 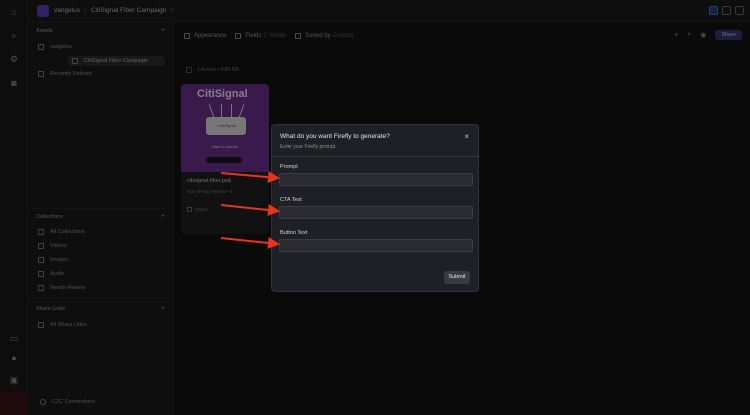 I want to click on dialog-subtitle: Enter your Firefly prompt., so click(x=308, y=147).